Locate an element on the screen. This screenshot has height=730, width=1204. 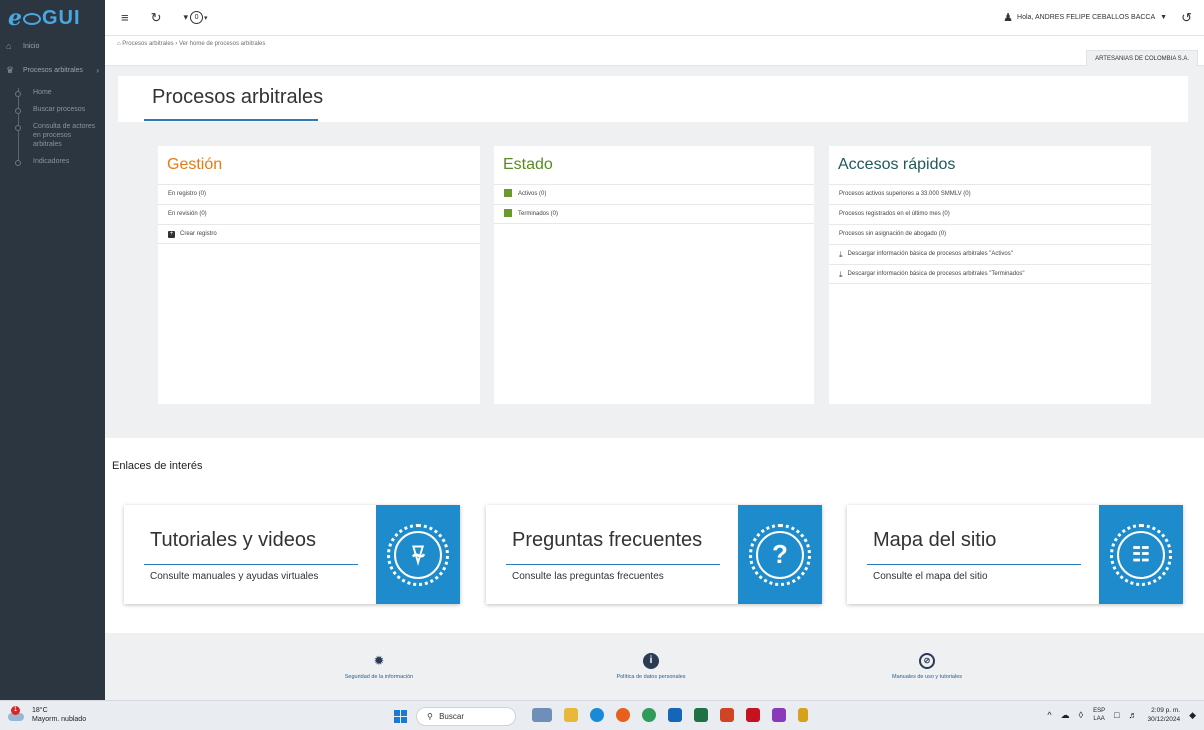
user-menu: ♟ Hola, ANDRES FELIPE CEBALLOS BACCA ▼ is located at coordinates (1085, 17).